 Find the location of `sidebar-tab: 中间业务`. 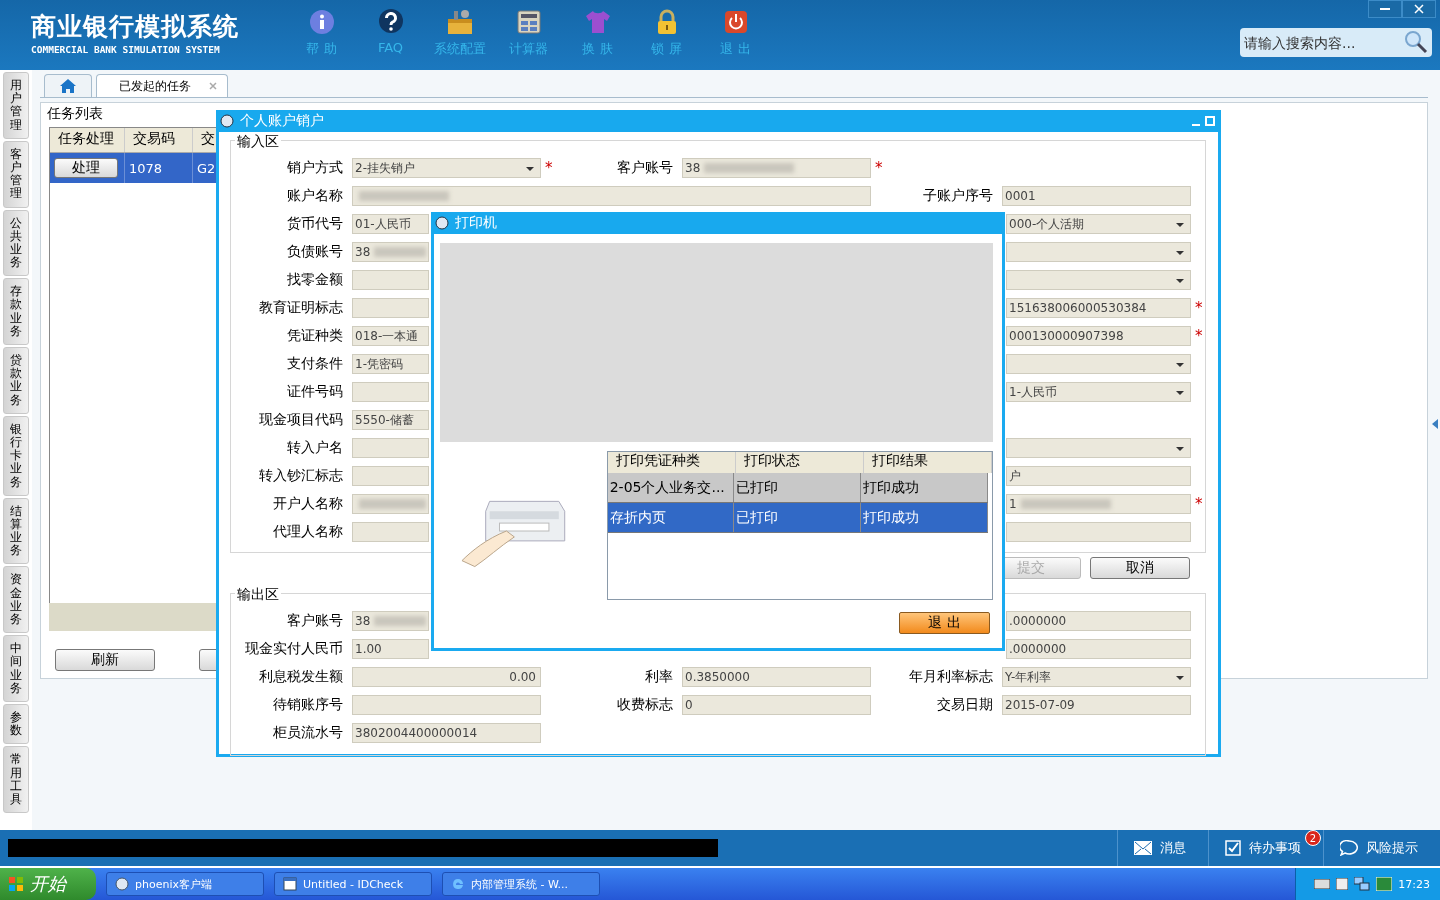

sidebar-tab: 中间业务 is located at coordinates (16, 668).